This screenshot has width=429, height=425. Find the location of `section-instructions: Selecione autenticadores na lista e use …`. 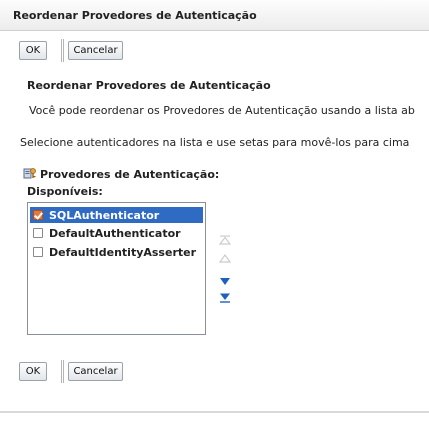

section-instructions: Selecione autenticadores na lista e use … is located at coordinates (215, 142).